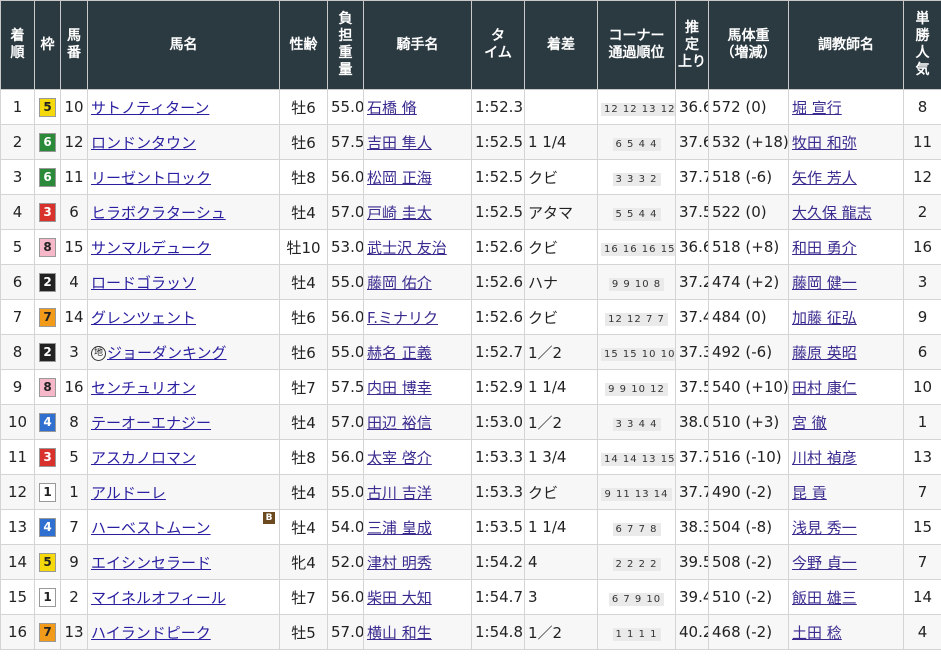  What do you see at coordinates (399, 213) in the screenshot?
I see `jockey-link: 戸崎 圭太` at bounding box center [399, 213].